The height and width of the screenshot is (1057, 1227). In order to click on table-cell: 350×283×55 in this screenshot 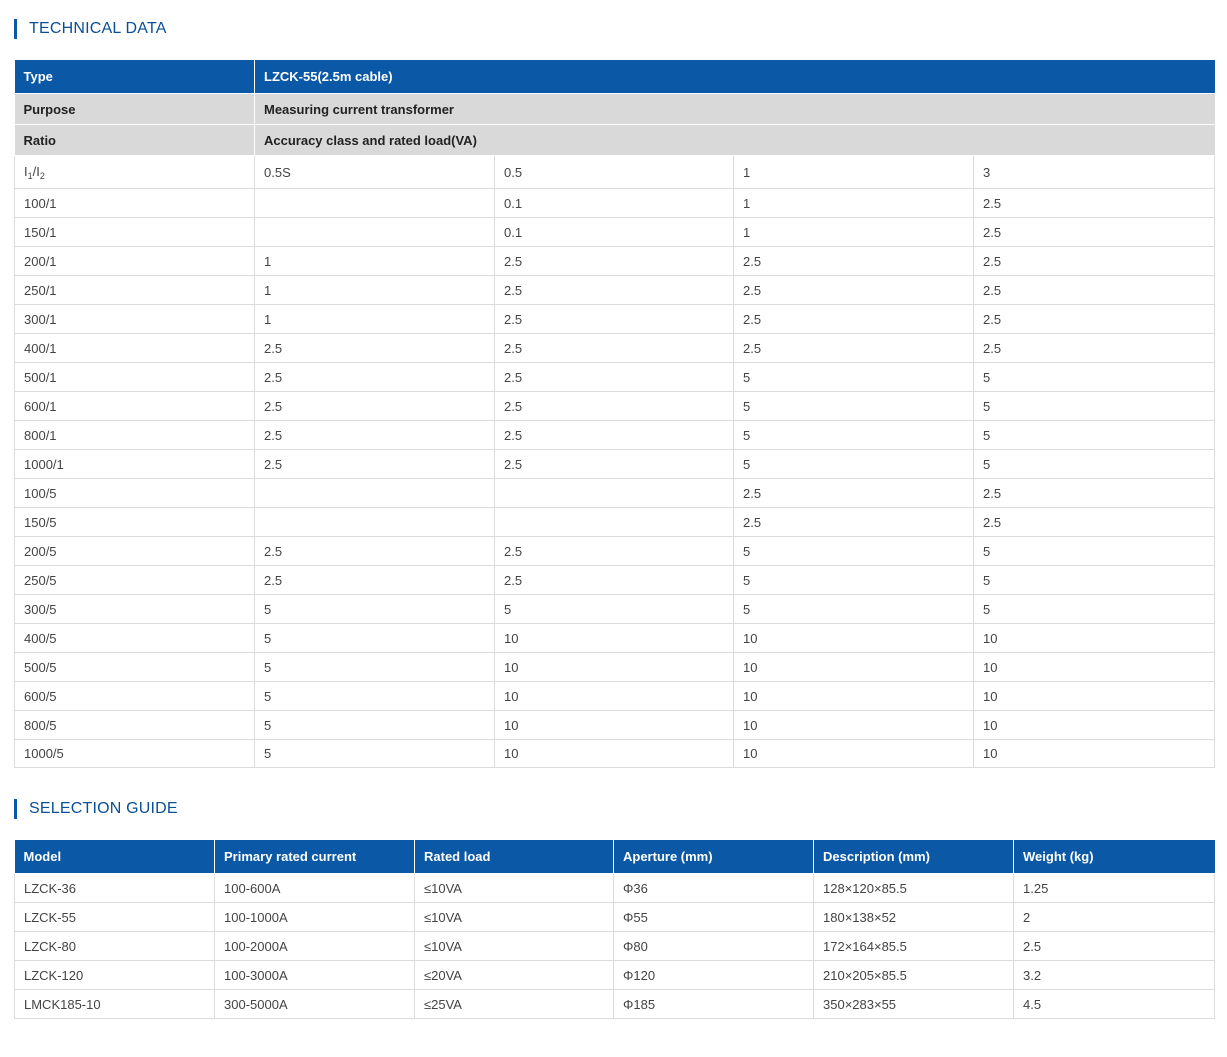, I will do `click(913, 1004)`.